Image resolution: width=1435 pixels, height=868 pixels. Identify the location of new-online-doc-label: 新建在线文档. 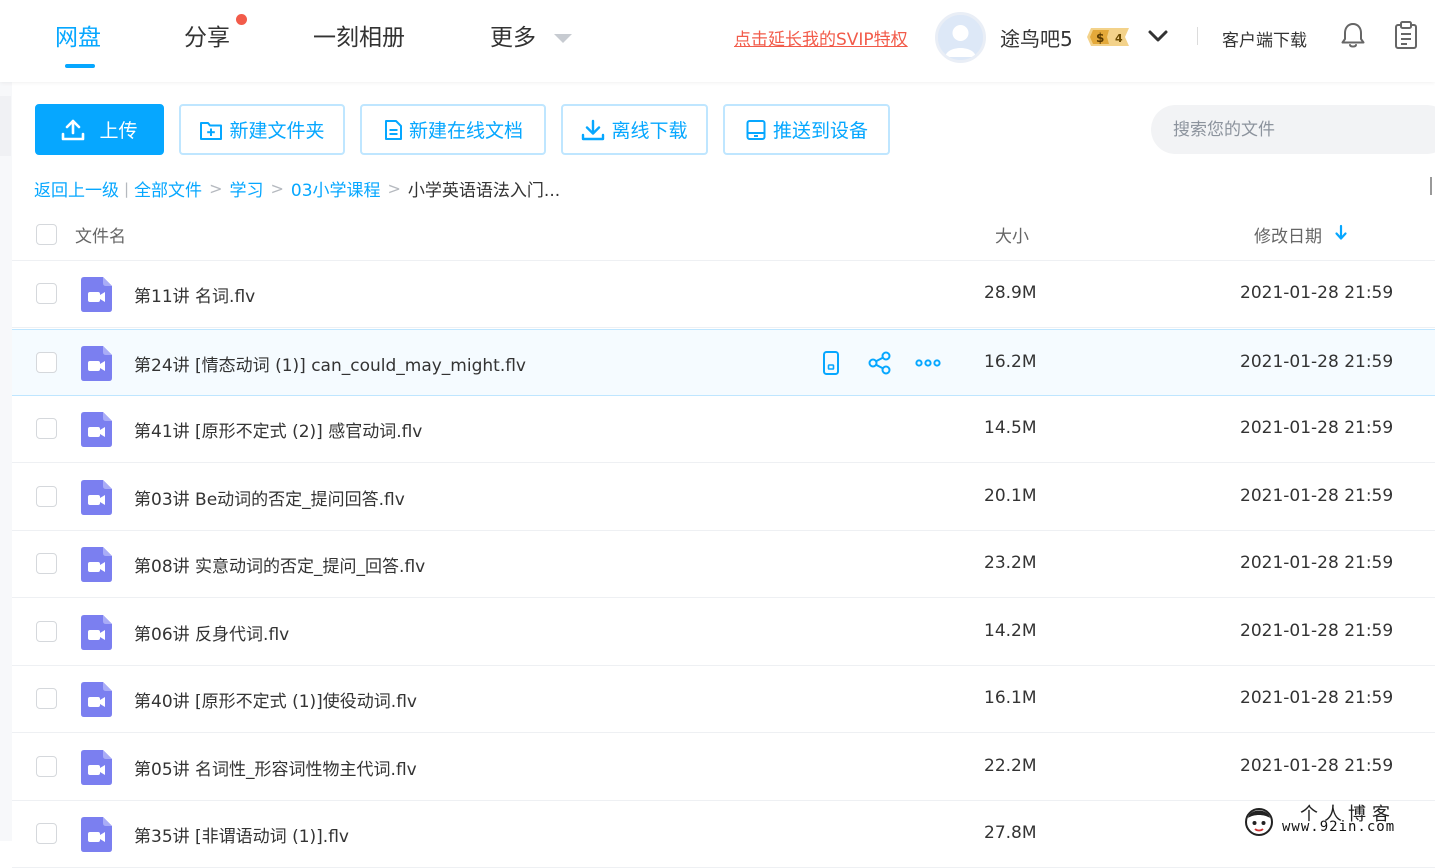
(465, 131).